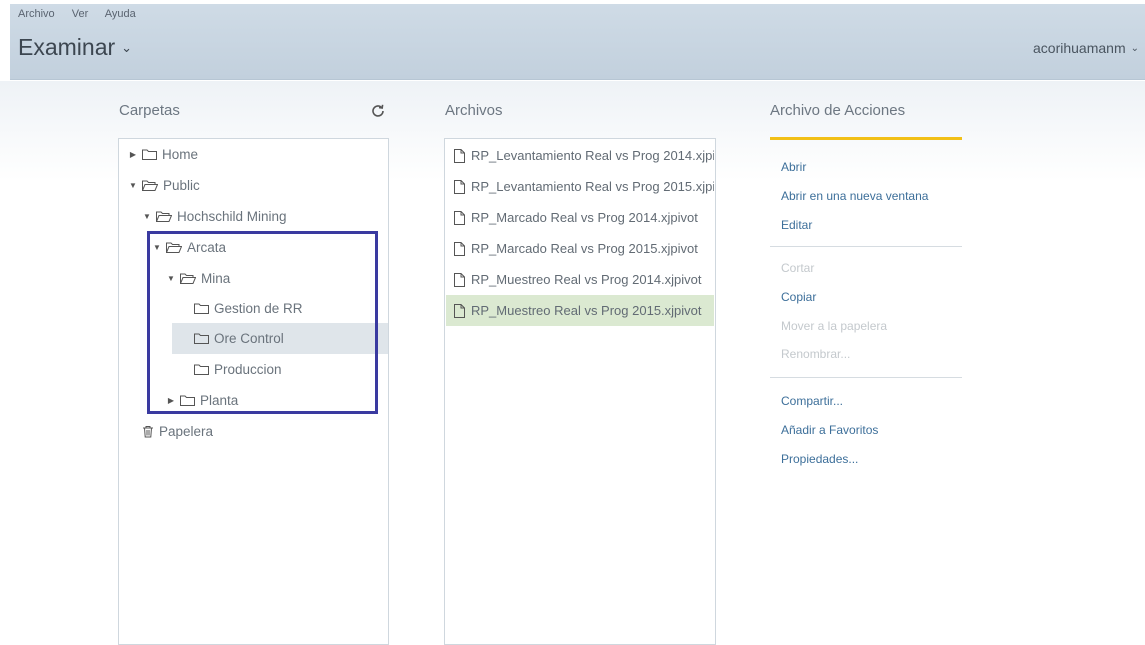  I want to click on folder-gestion-de-rr: Gestion de RR, so click(241, 308).